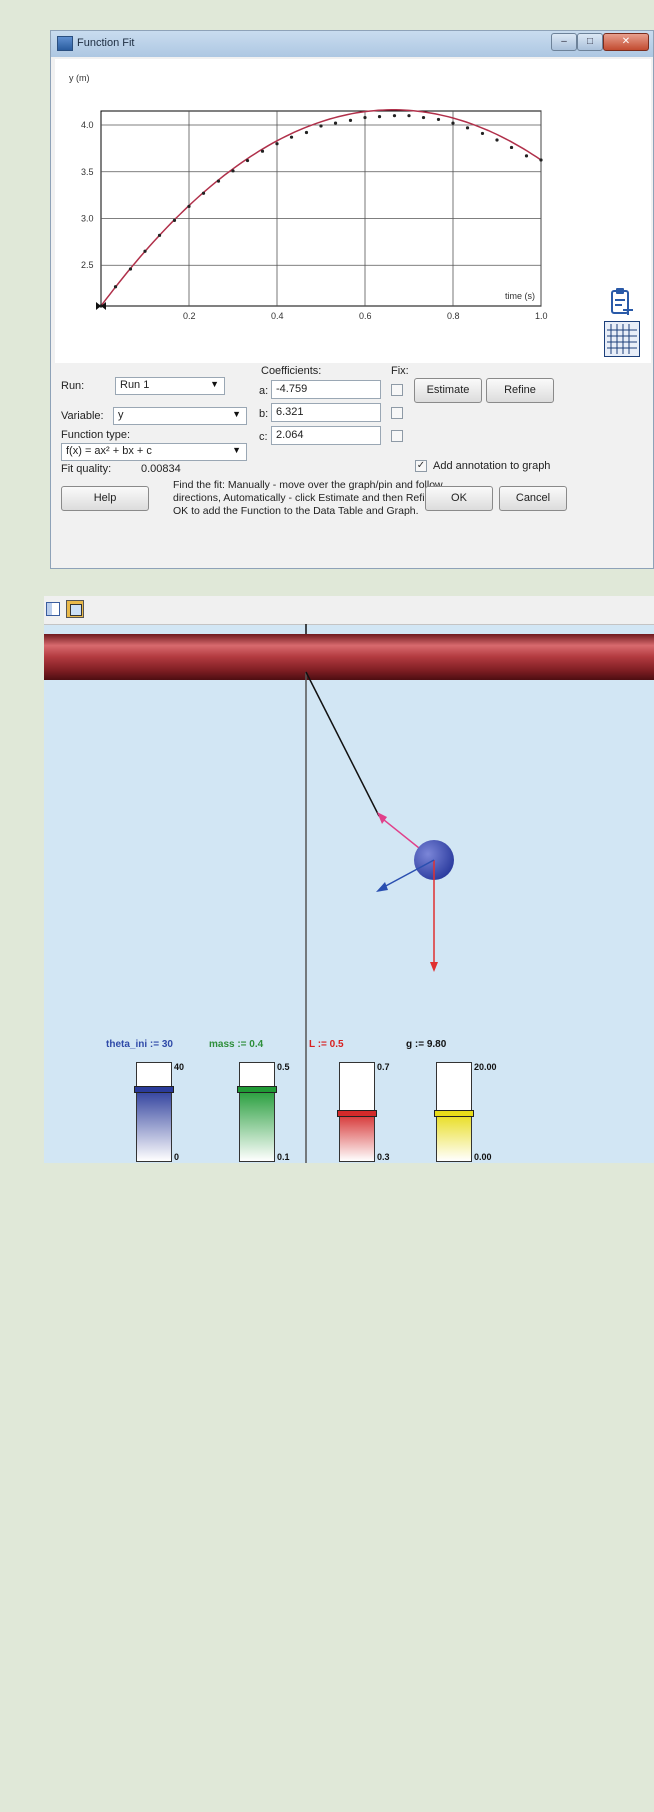 Image resolution: width=654 pixels, height=1812 pixels. Describe the element at coordinates (520, 390) in the screenshot. I see `refine-button: Refine` at that location.